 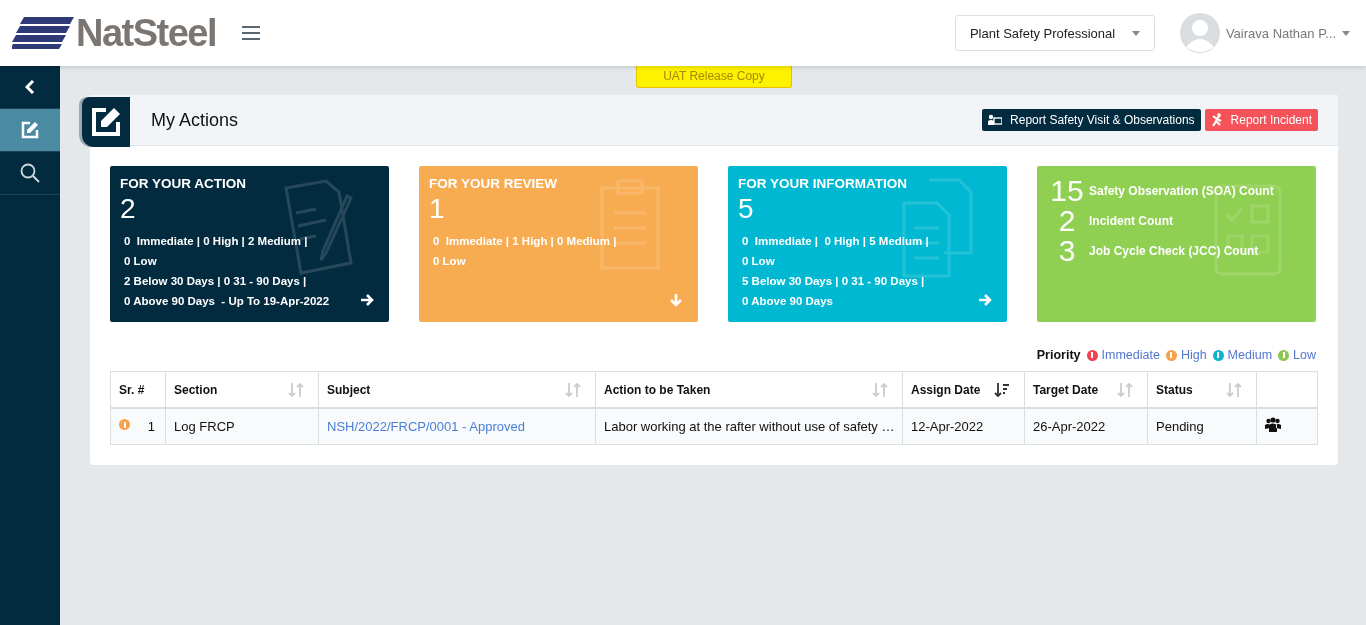 What do you see at coordinates (524, 241) in the screenshot?
I see `card-breakdown: 0 Immediate | 1 High | 0 Medium |` at bounding box center [524, 241].